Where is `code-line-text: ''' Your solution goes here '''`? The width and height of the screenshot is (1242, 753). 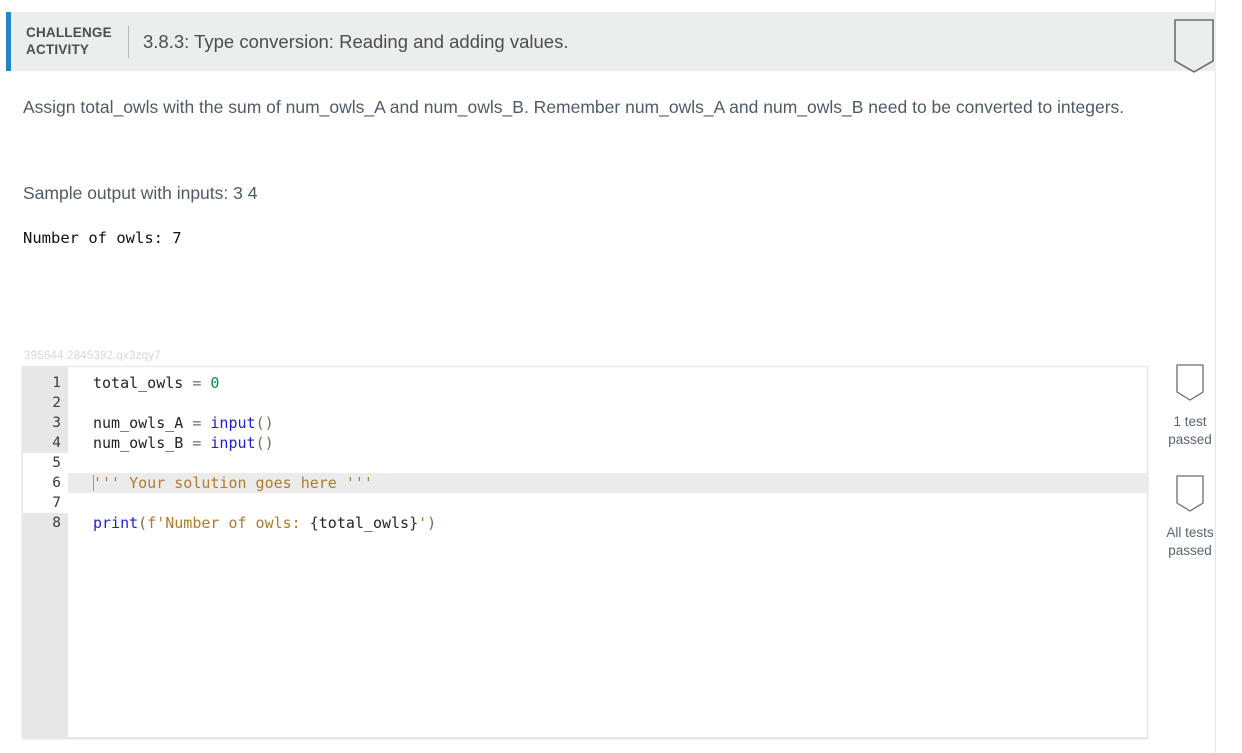 code-line-text: ''' Your solution goes here ''' is located at coordinates (233, 483).